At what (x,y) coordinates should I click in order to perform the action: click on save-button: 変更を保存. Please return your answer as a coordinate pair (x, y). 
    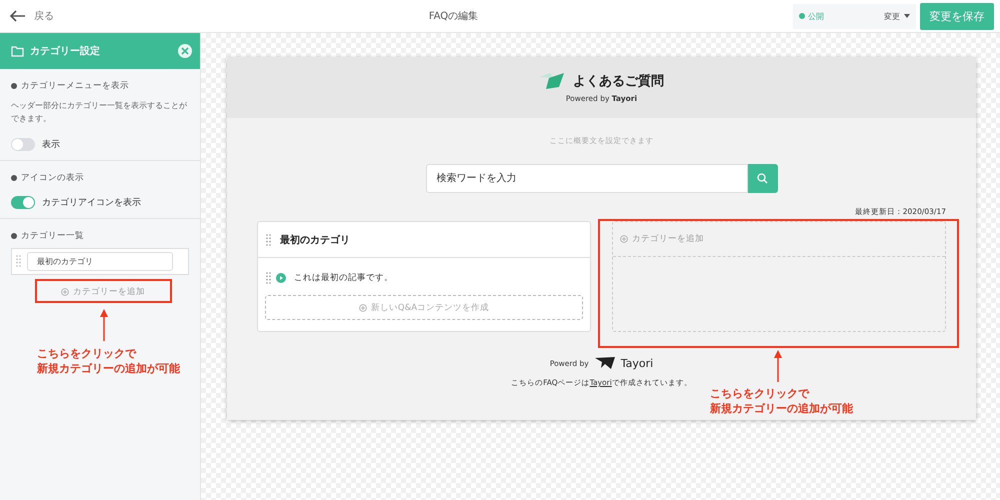
    Looking at the image, I should click on (957, 16).